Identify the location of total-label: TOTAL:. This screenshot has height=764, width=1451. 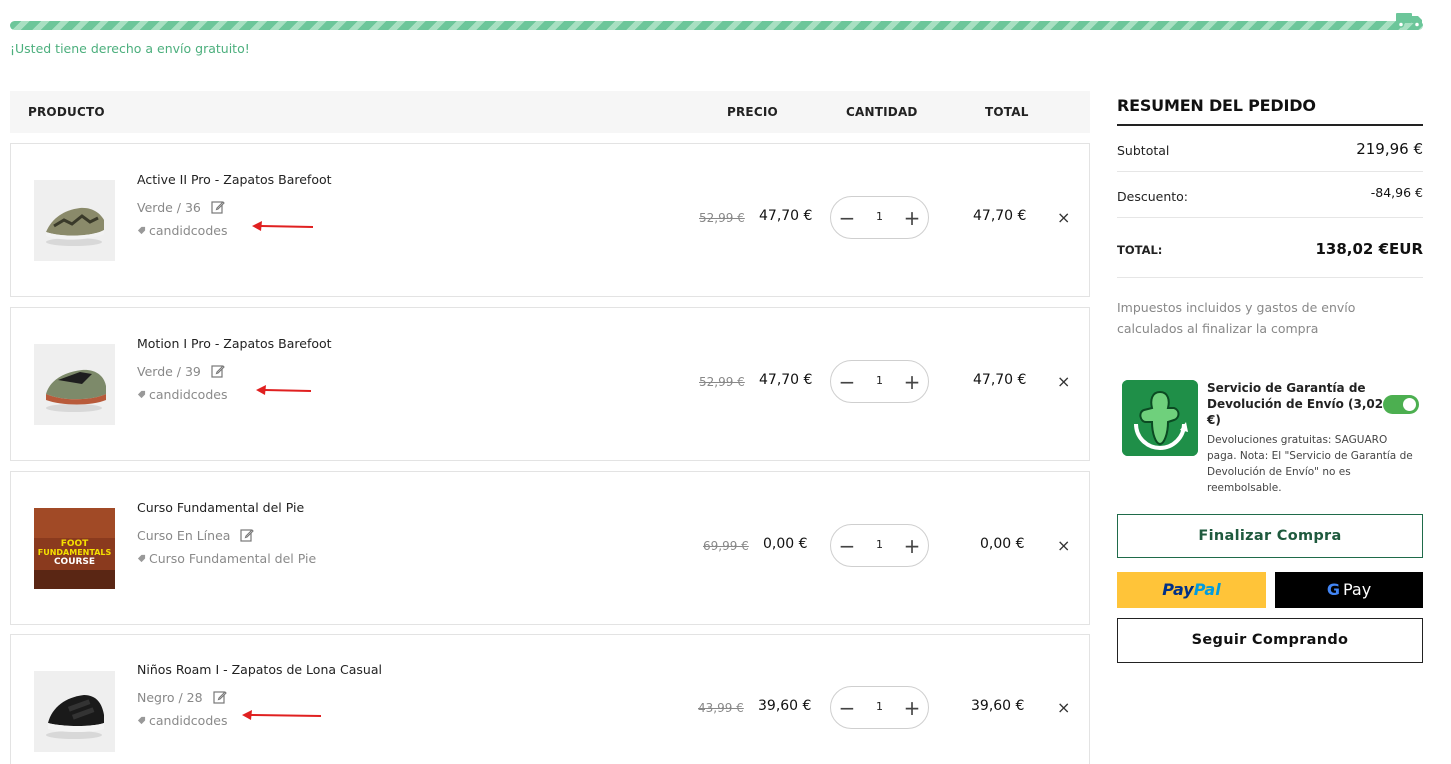
(1140, 250).